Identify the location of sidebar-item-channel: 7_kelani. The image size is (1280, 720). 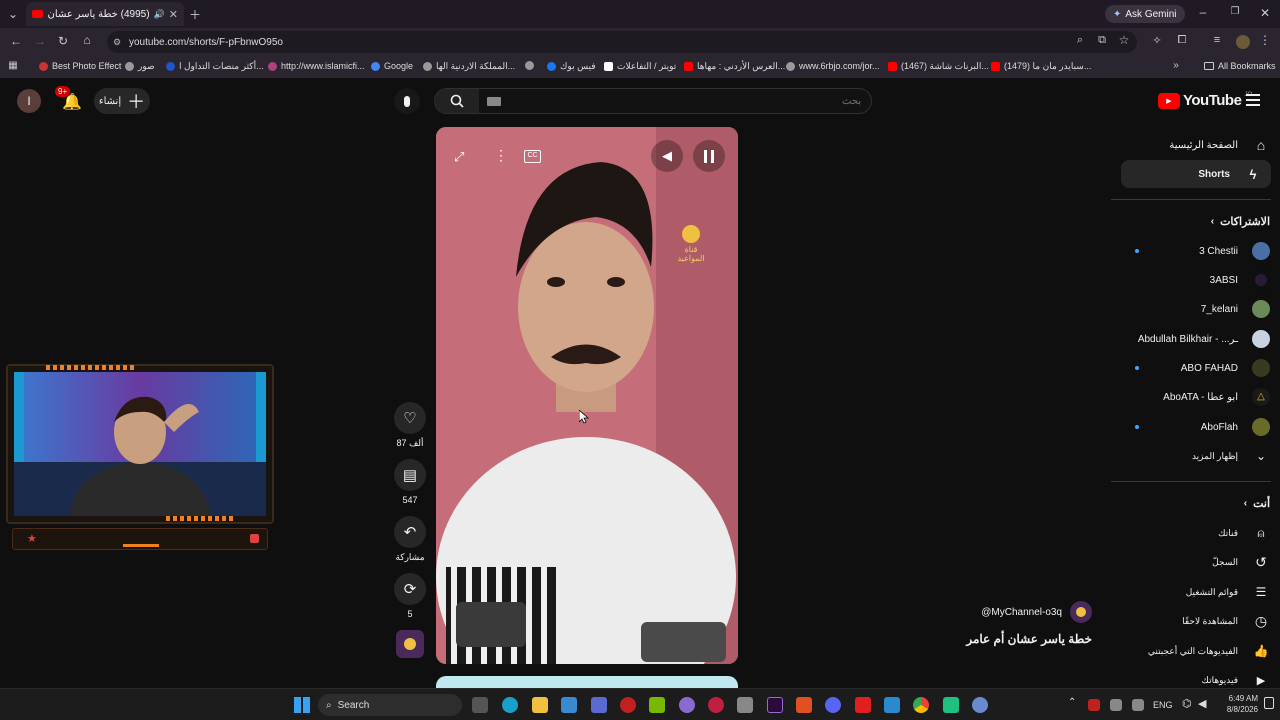
(1195, 309).